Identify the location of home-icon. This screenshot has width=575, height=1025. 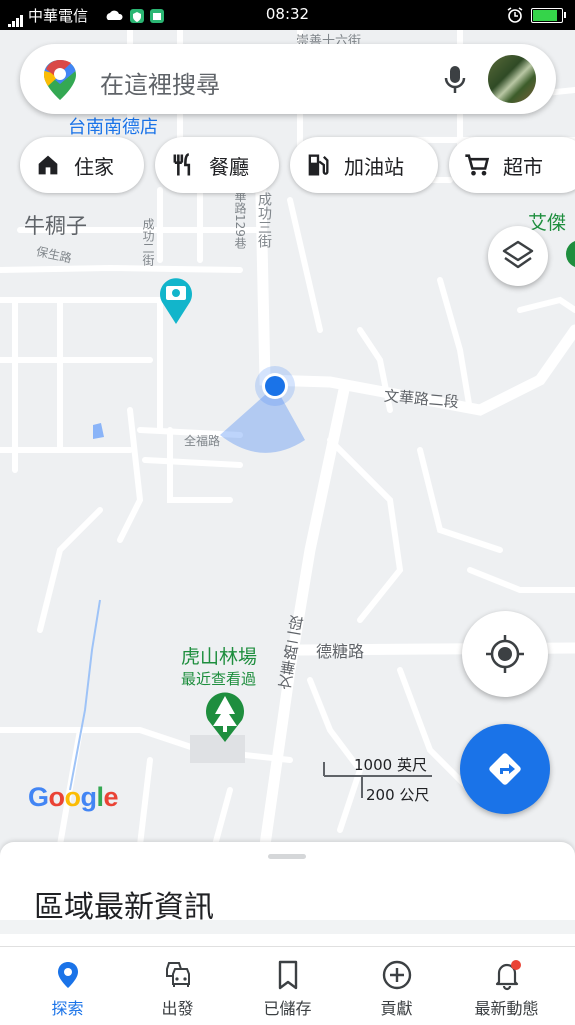
(48, 165).